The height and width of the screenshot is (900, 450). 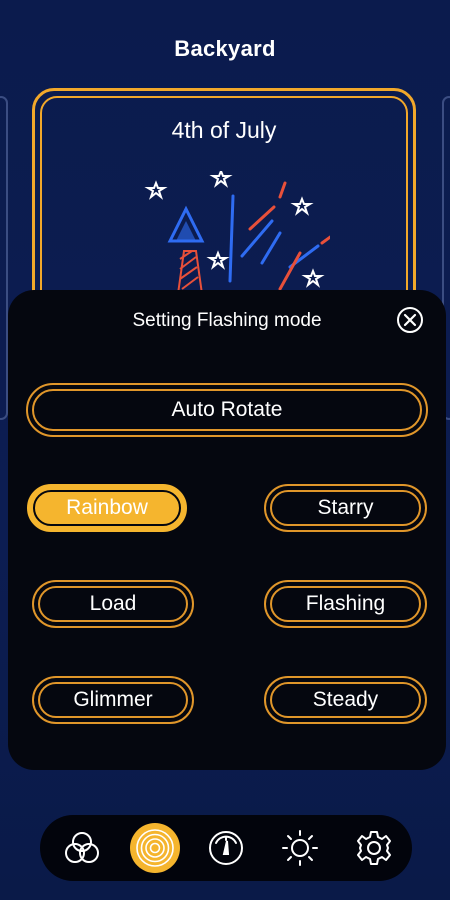 I want to click on color-circles-icon, so click(x=82, y=847).